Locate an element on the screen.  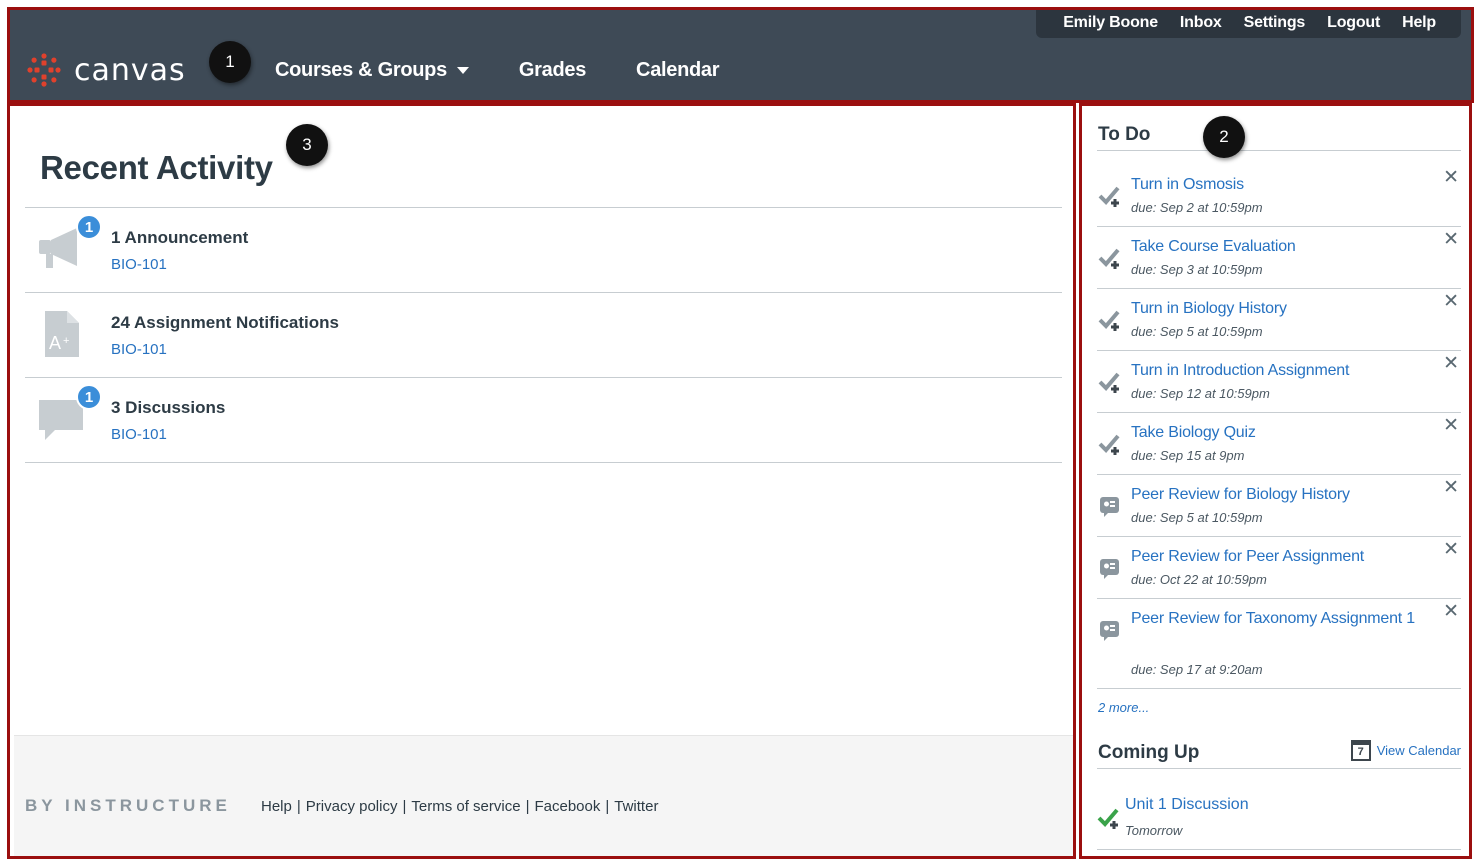
todo-item: Turn in Osmosis due: Sep 2 at 10:59pm ✕ is located at coordinates (1279, 196).